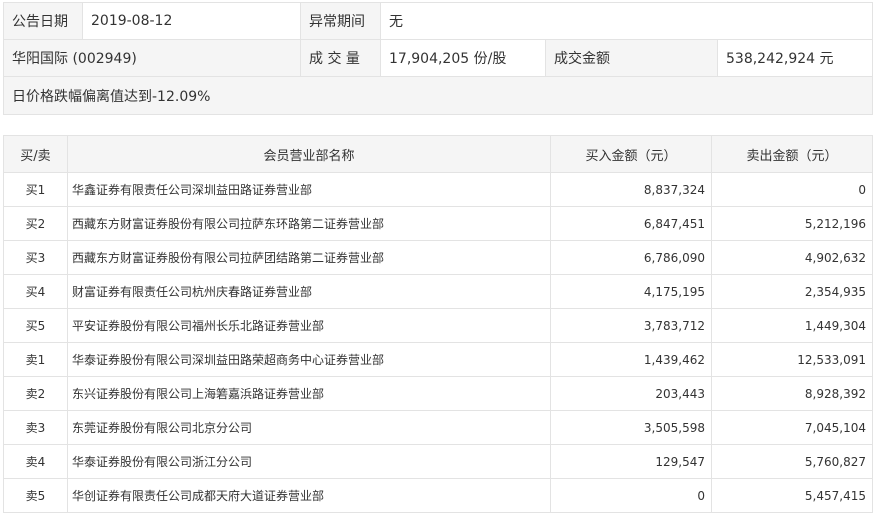 The width and height of the screenshot is (875, 516). I want to click on row-sell-amount: 12,533,091, so click(792, 359).